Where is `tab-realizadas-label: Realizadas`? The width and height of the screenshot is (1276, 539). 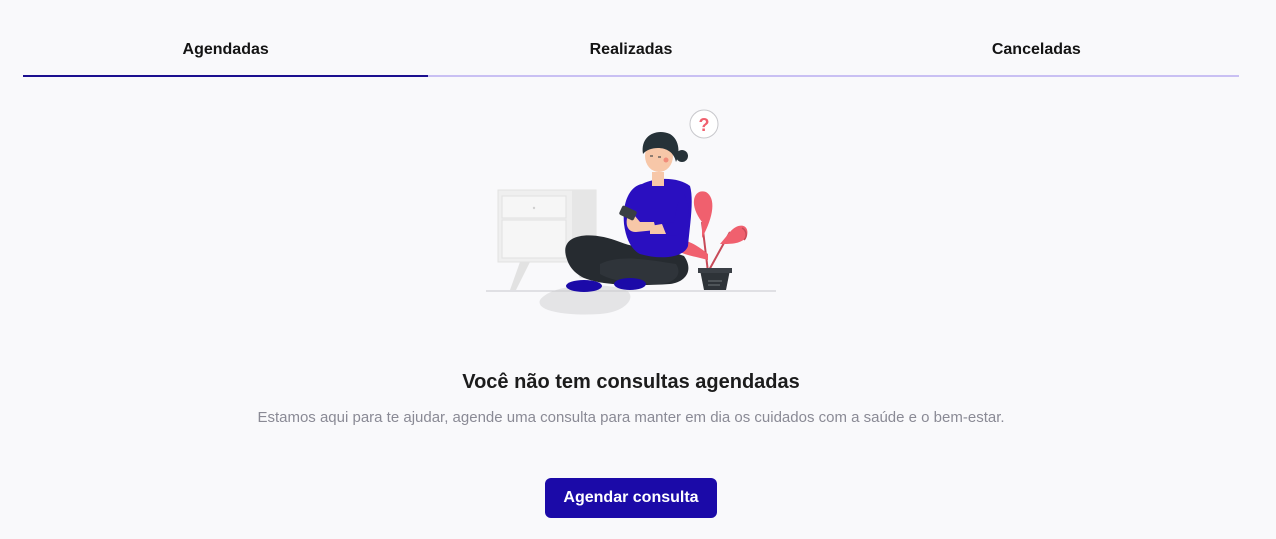
tab-realizadas-label: Realizadas is located at coordinates (631, 49).